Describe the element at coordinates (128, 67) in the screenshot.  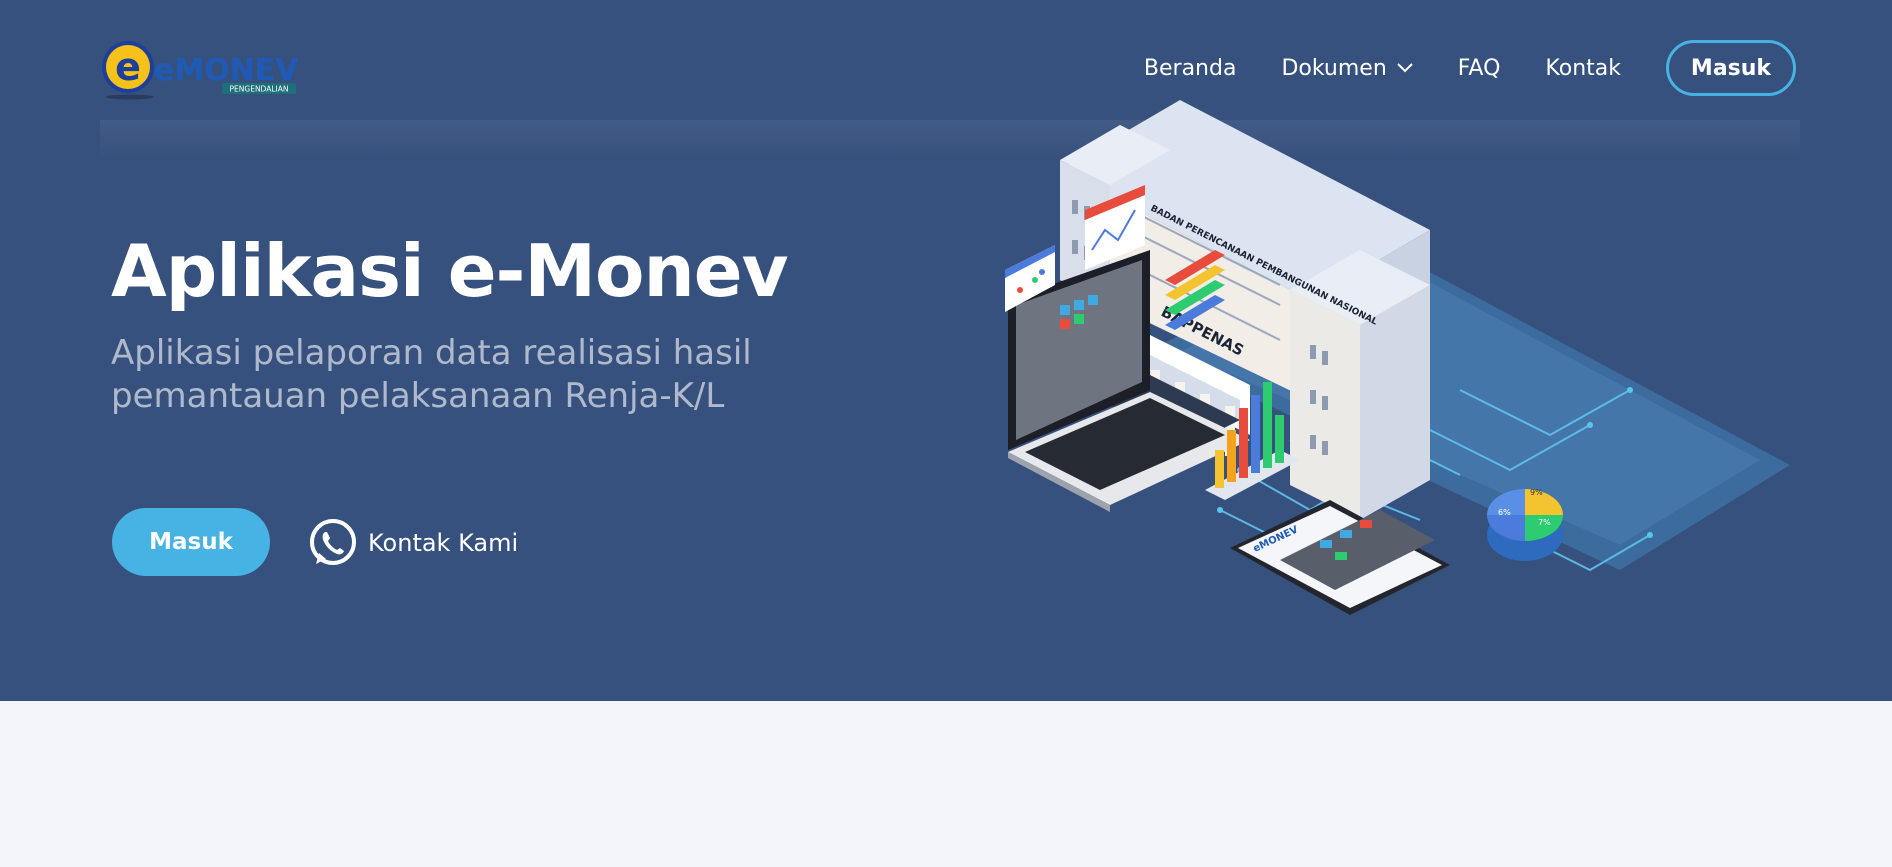
I see `svg-text: e` at that location.